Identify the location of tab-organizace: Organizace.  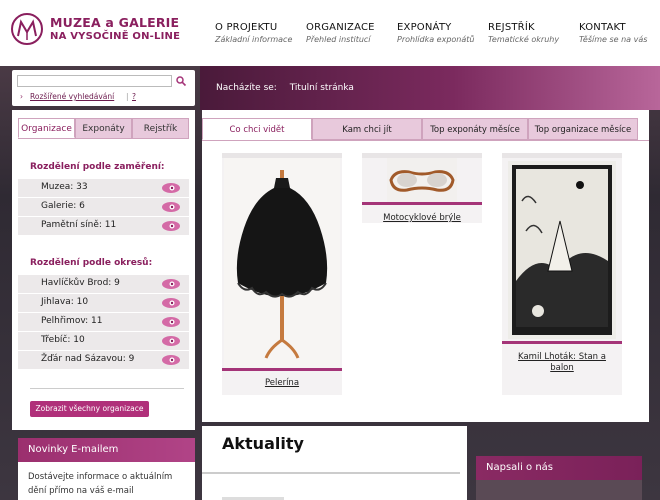
(46, 128).